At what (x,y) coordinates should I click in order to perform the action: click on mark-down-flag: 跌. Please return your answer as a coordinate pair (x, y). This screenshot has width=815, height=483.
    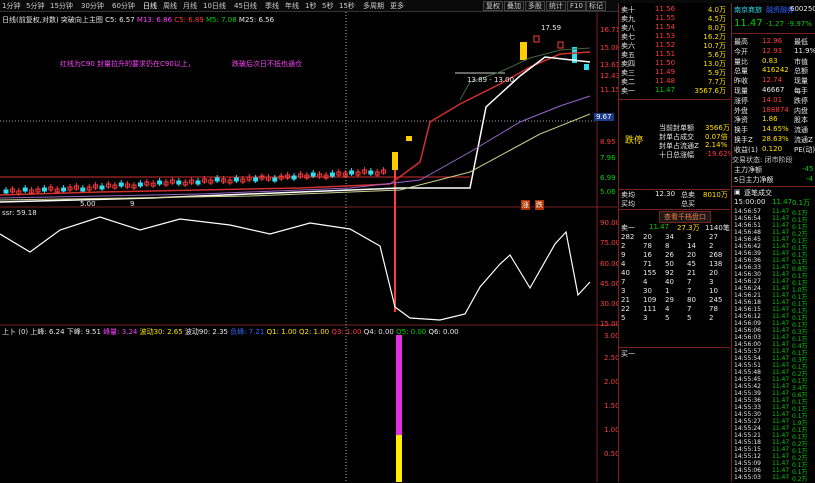
    Looking at the image, I should click on (539, 205).